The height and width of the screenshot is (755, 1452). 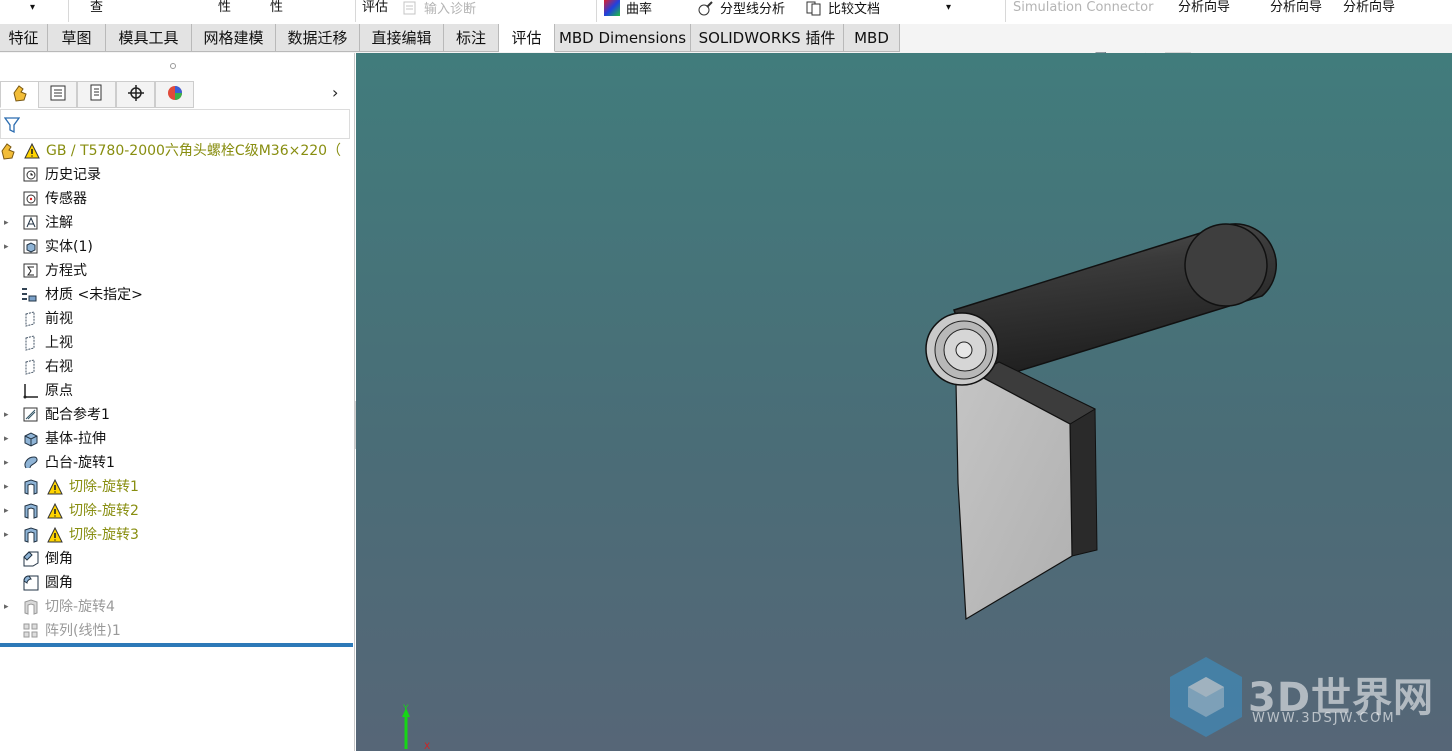 What do you see at coordinates (176, 175) in the screenshot?
I see `tree-item-history: 历史记录` at bounding box center [176, 175].